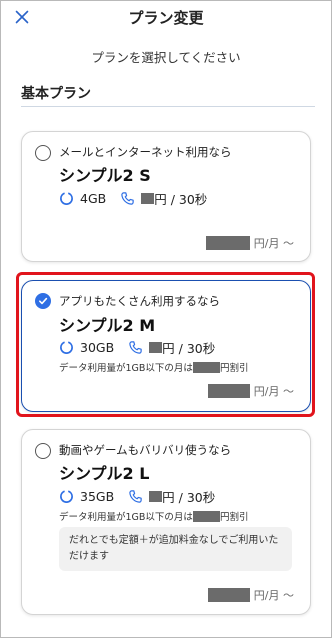 The image size is (332, 638). I want to click on checkmark-icon, so click(43, 301).